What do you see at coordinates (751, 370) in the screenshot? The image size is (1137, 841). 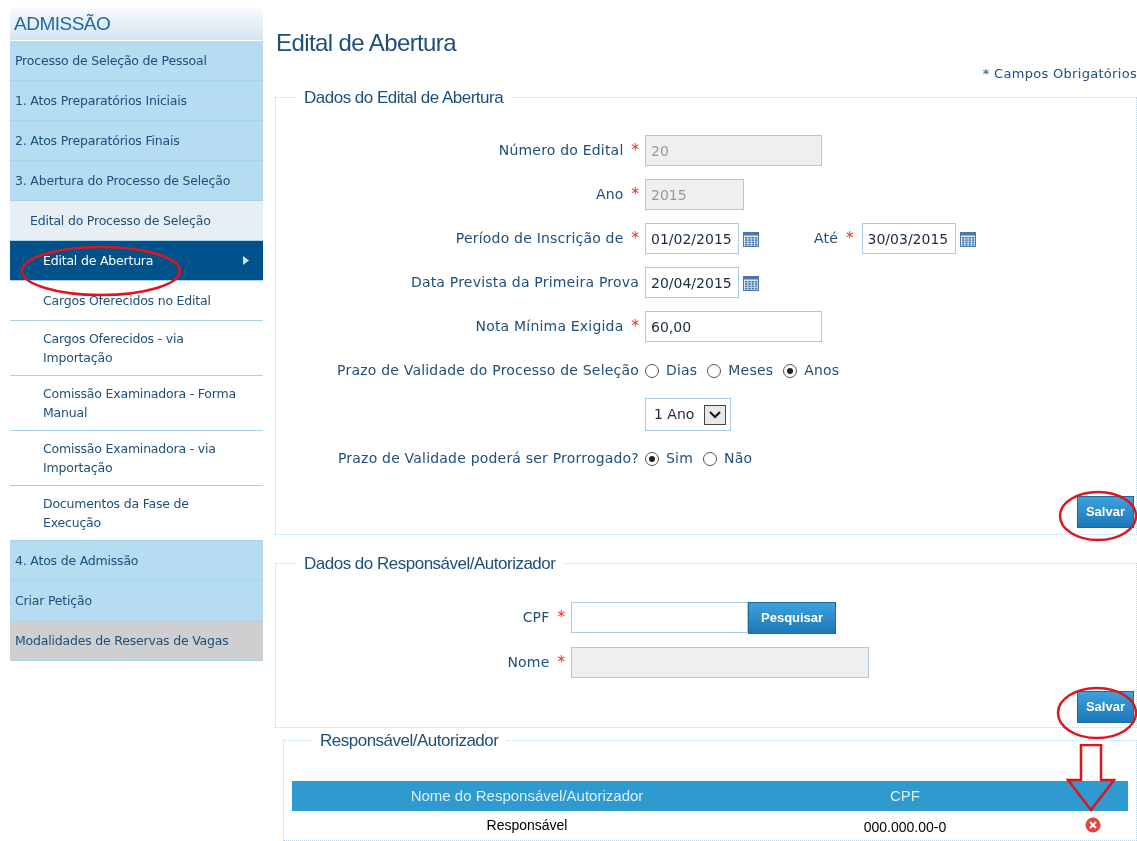 I see `radio-label: Meses` at bounding box center [751, 370].